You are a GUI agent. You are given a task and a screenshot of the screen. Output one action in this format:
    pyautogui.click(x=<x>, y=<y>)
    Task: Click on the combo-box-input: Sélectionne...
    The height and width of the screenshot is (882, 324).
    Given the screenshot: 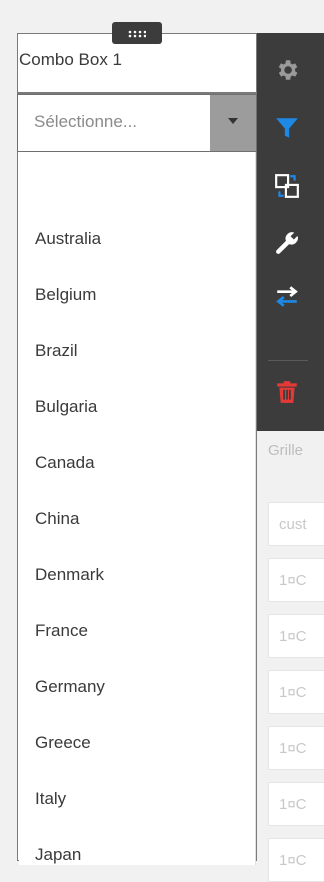 What is the action you would take?
    pyautogui.click(x=137, y=123)
    